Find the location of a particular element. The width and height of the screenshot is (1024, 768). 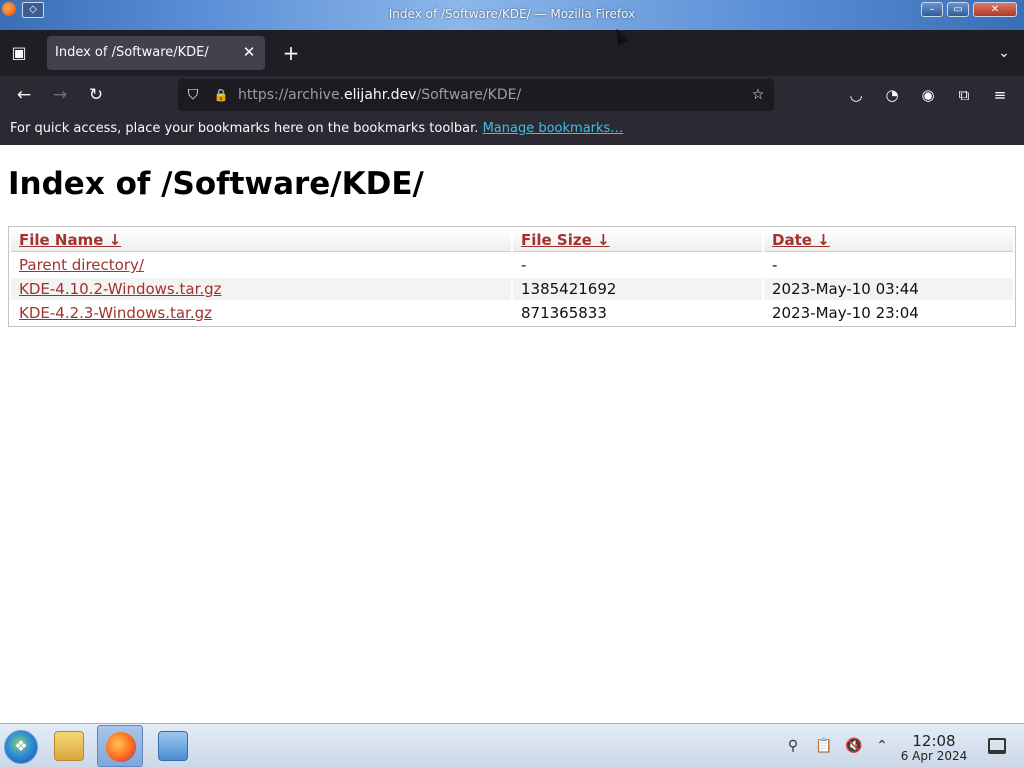

back-button: ← is located at coordinates (24, 95).